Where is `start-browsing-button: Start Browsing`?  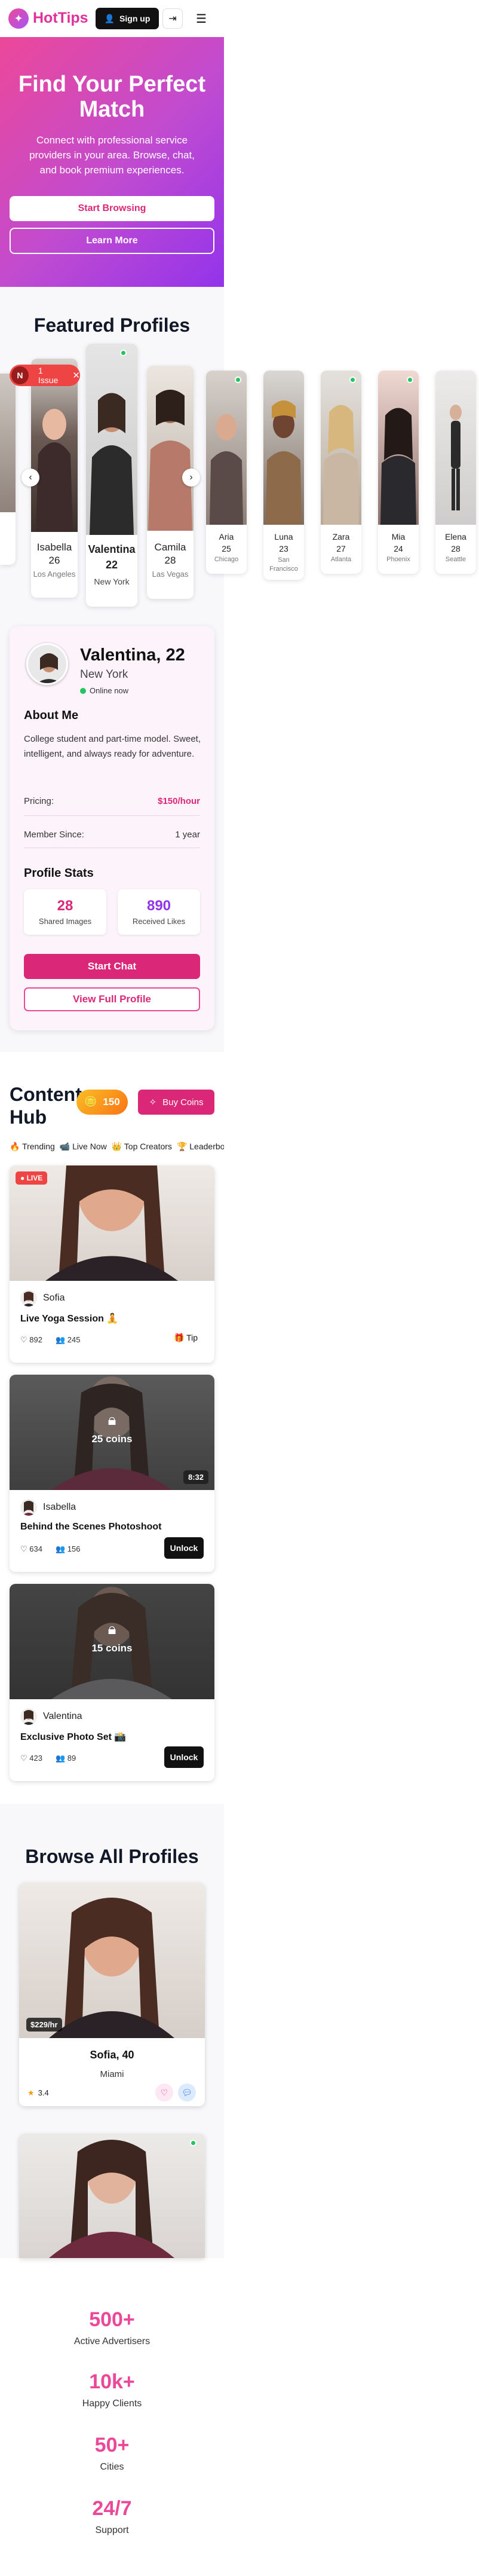
start-browsing-button: Start Browsing is located at coordinates (112, 208).